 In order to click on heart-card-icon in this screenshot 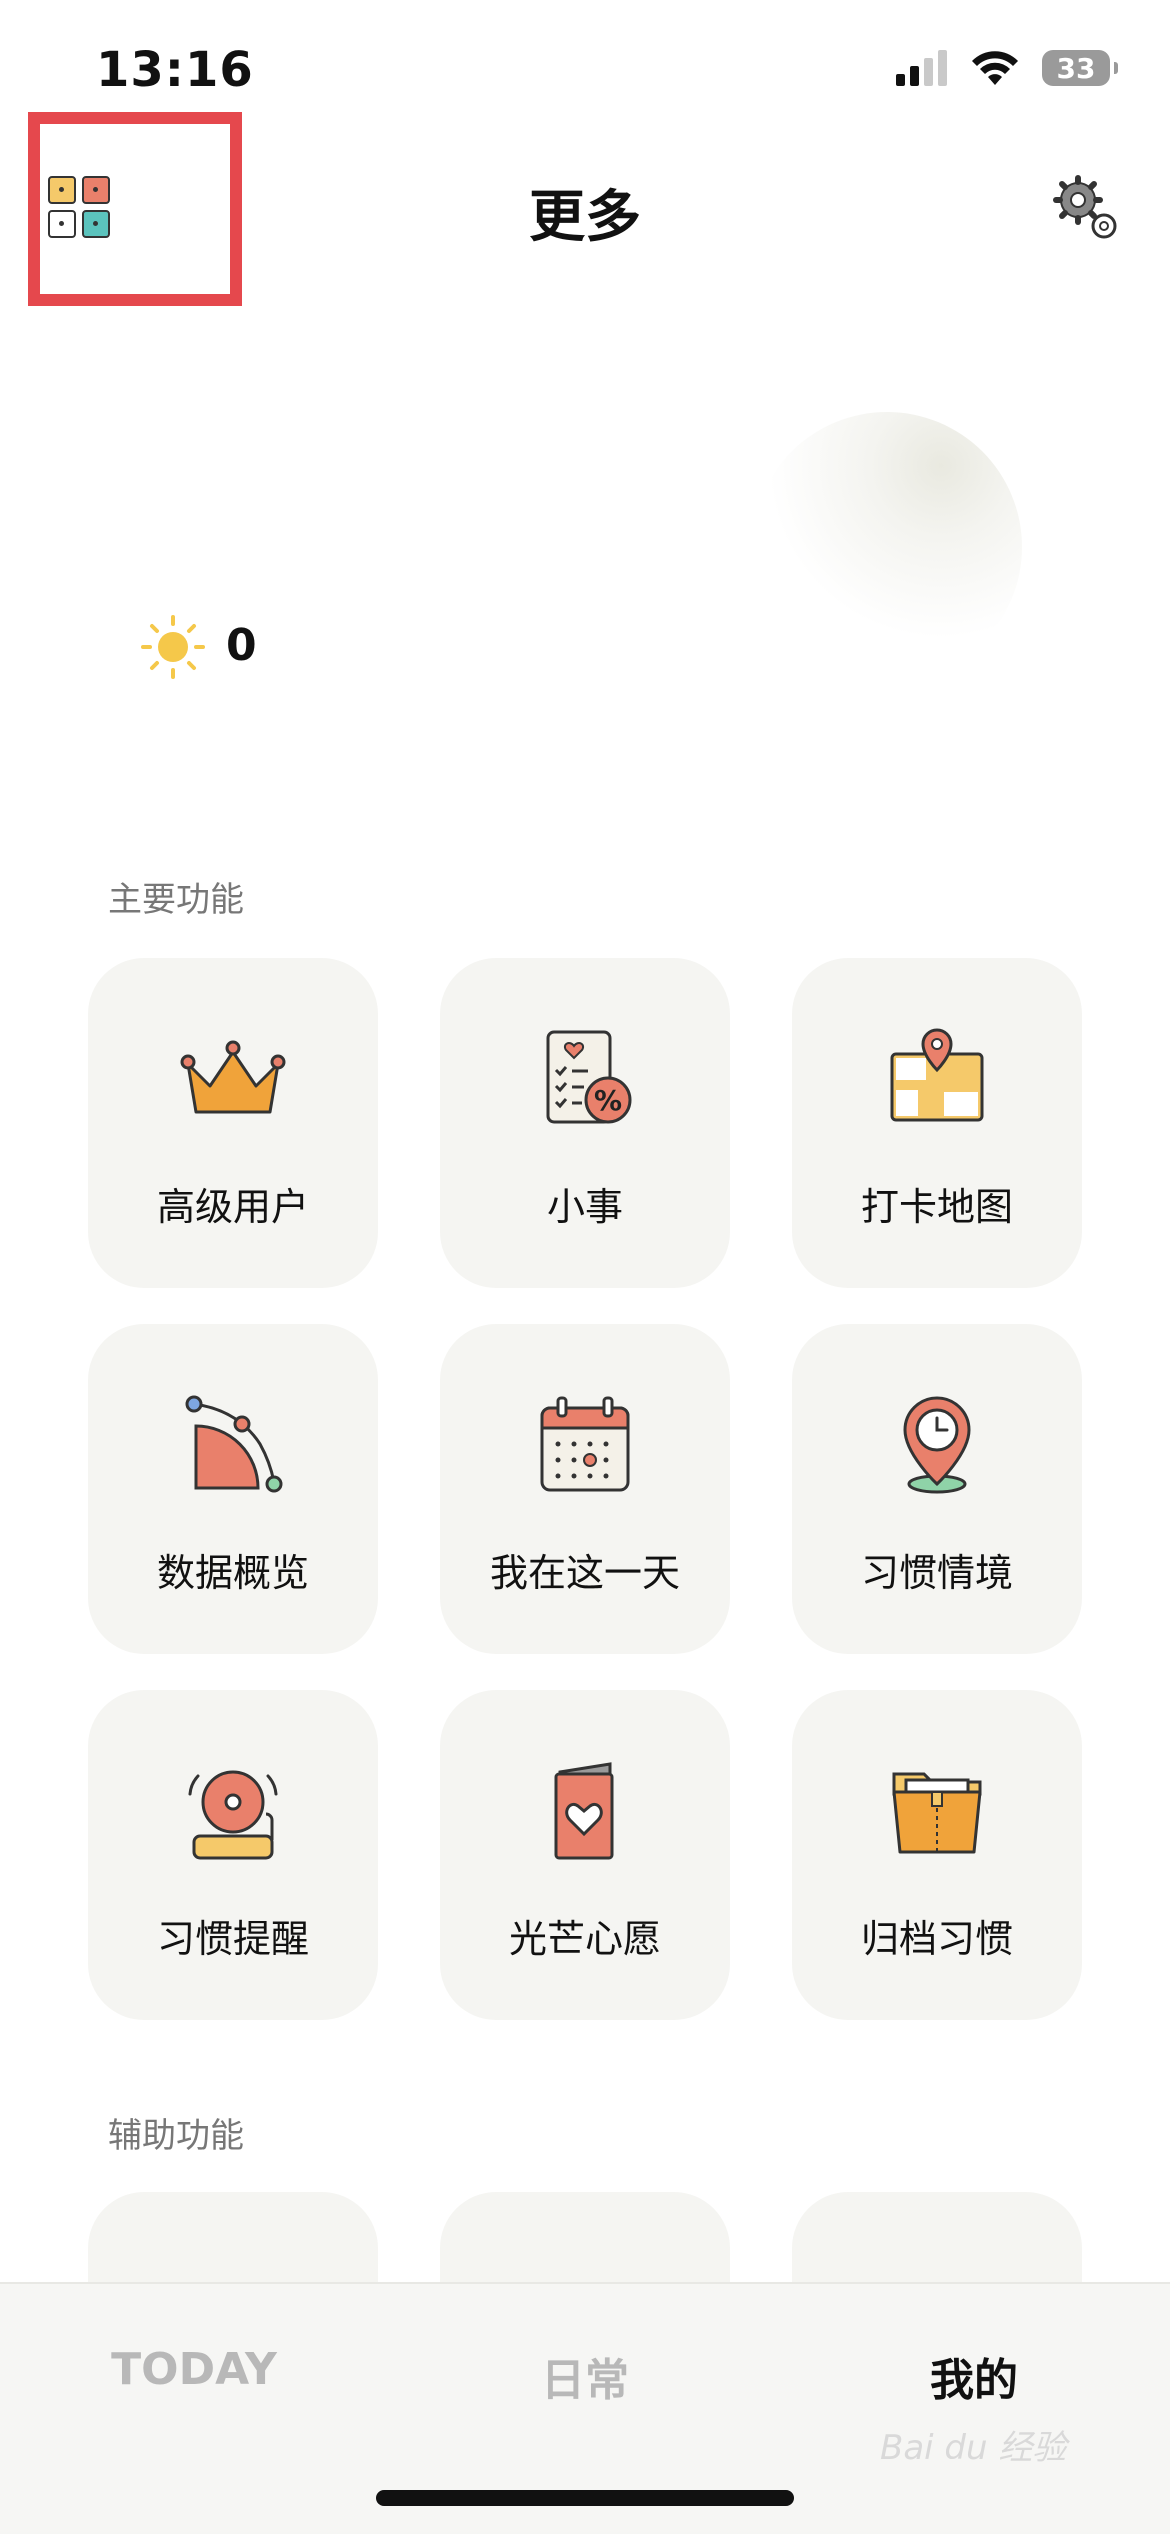, I will do `click(584, 1811)`.